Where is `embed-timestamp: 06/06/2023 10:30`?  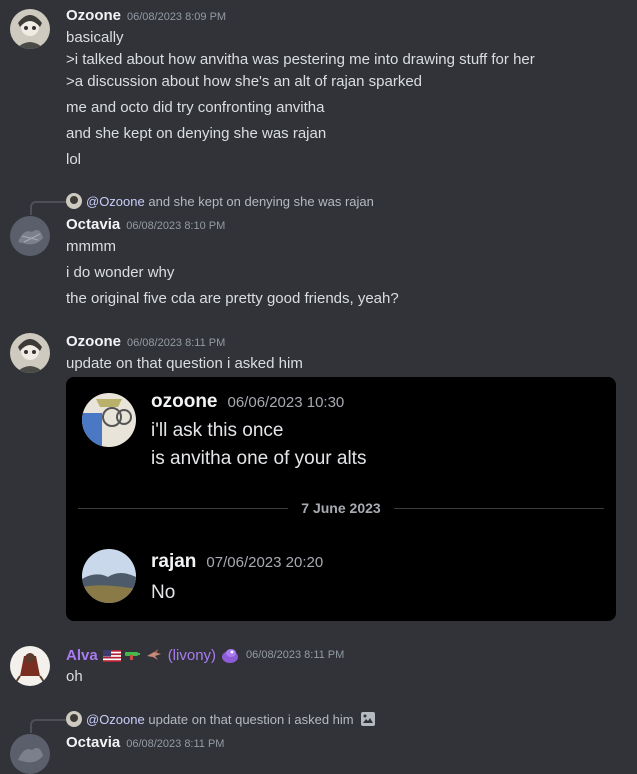
embed-timestamp: 06/06/2023 10:30 is located at coordinates (286, 402).